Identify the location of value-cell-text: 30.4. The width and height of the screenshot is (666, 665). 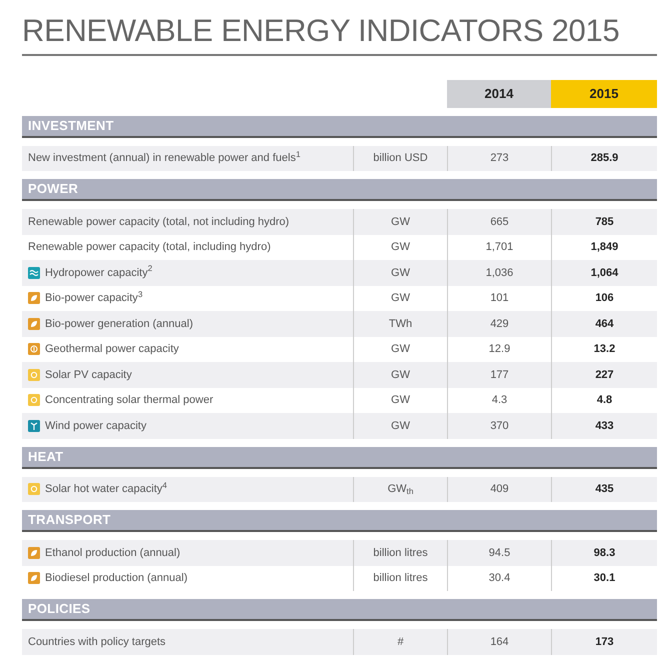
(499, 578).